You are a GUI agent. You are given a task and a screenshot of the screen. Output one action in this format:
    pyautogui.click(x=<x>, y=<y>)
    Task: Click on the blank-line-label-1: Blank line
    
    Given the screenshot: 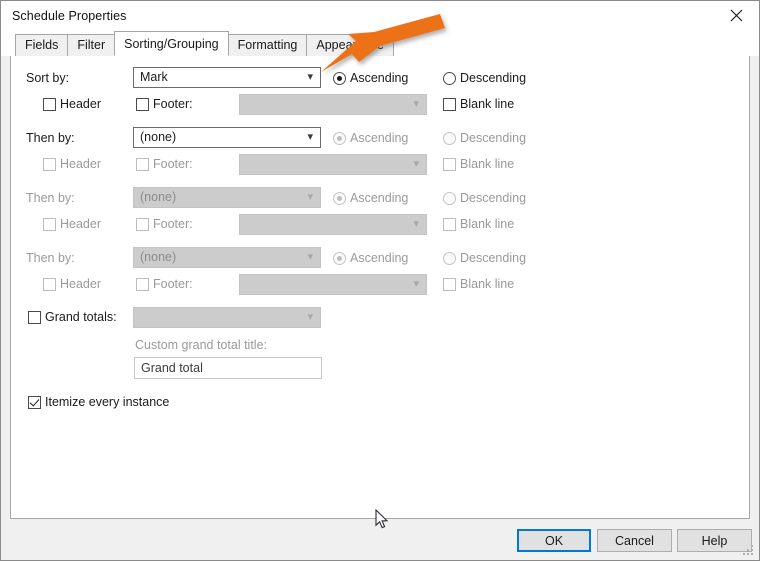 What is the action you would take?
    pyautogui.click(x=487, y=104)
    